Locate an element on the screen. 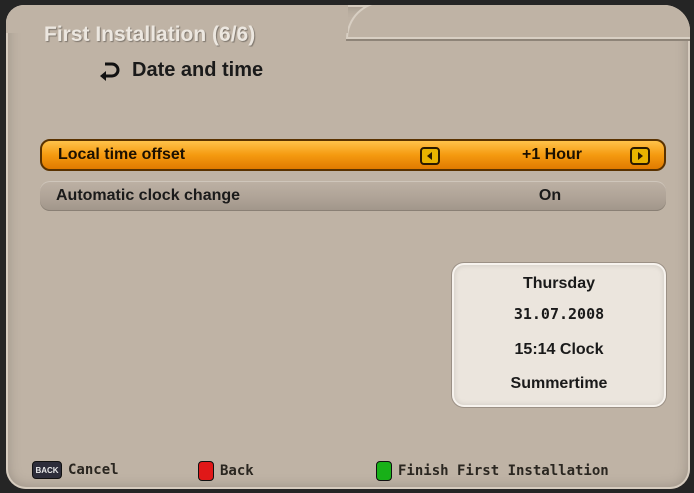 This screenshot has height=493, width=694. day-text: Thursday is located at coordinates (558, 283).